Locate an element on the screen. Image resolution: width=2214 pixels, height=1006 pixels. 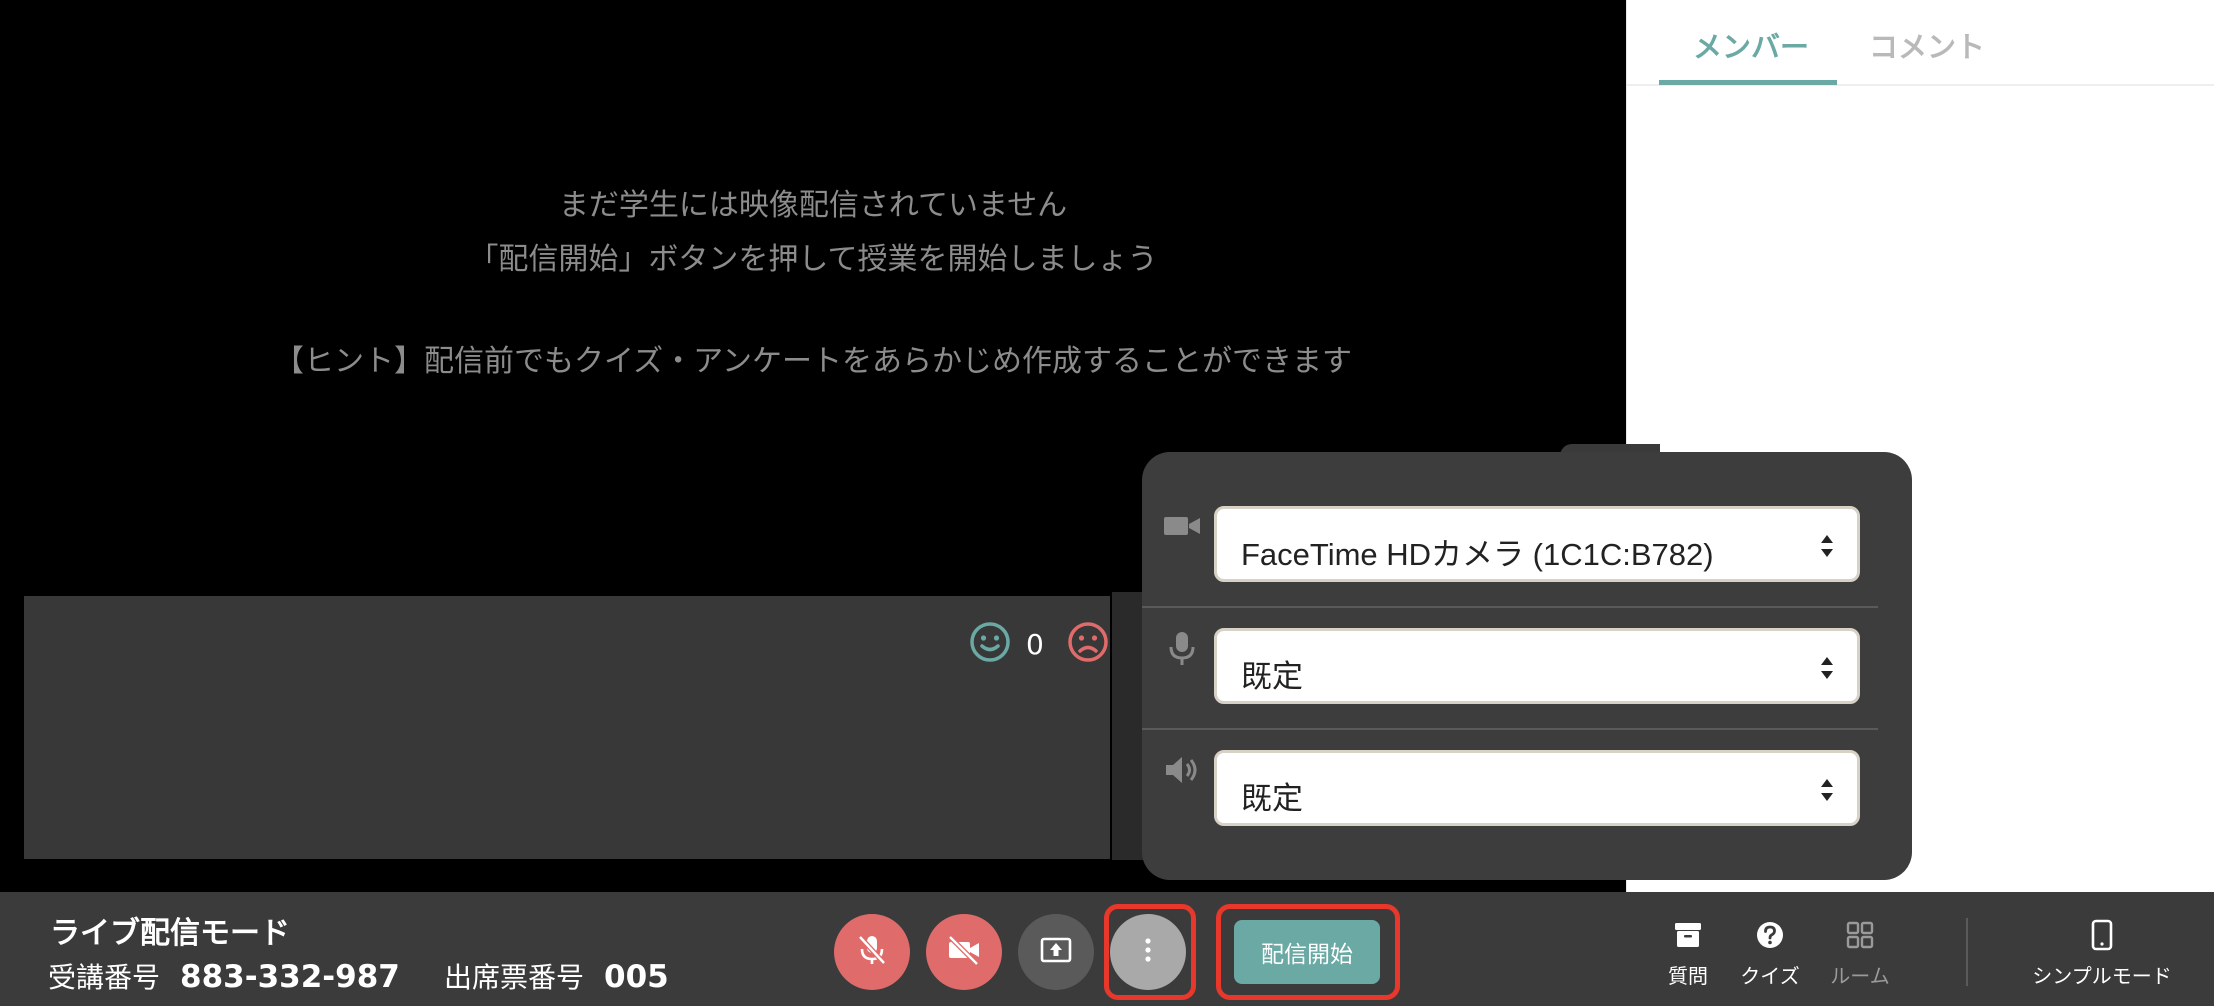
room-button: ルーム is located at coordinates (1860, 953).